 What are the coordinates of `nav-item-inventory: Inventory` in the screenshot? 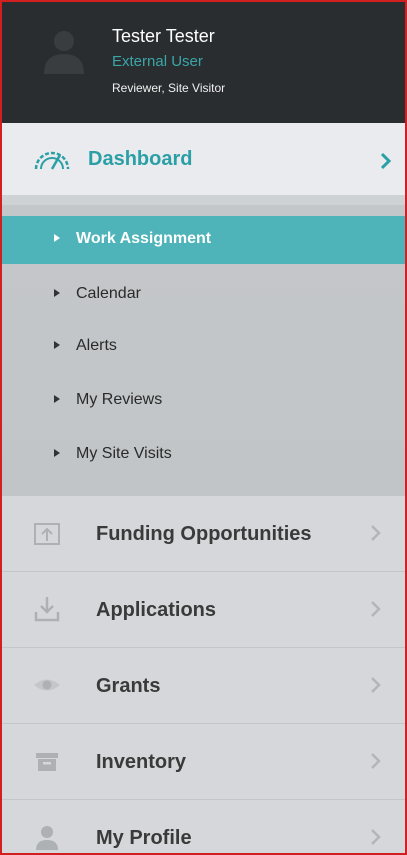 It's located at (203, 761).